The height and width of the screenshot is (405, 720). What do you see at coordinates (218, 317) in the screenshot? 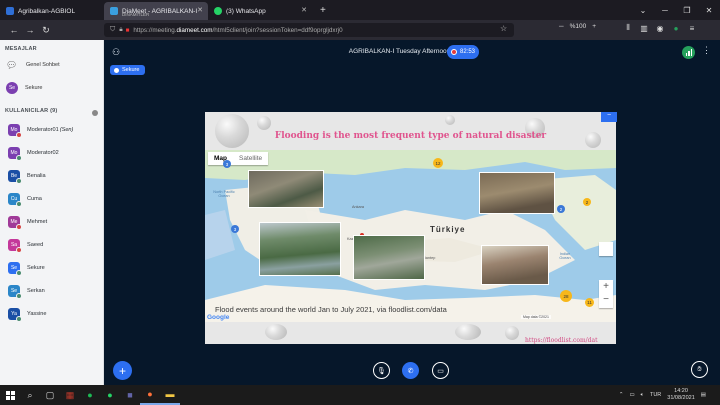
I see `google-logo: Google` at bounding box center [218, 317].